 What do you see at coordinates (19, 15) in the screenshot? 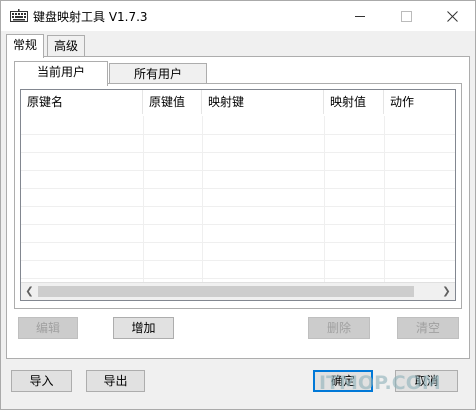
I see `keyboard-icon` at bounding box center [19, 15].